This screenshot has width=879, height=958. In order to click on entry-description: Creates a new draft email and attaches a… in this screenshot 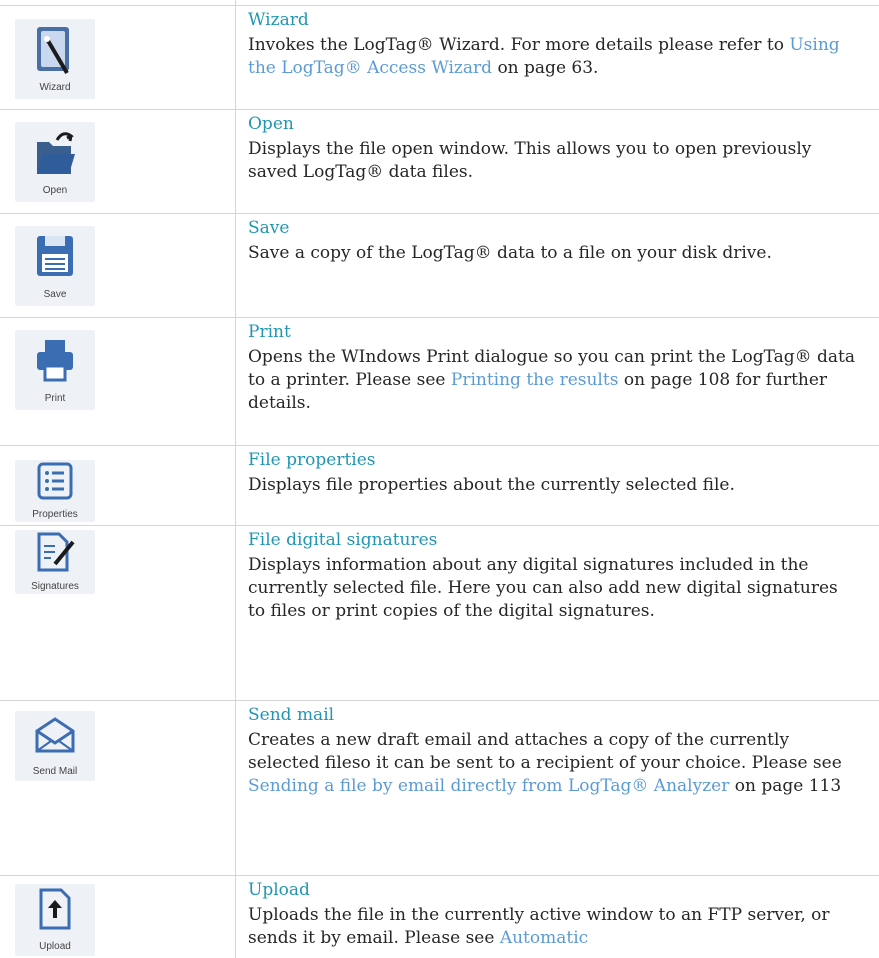, I will do `click(545, 763)`.